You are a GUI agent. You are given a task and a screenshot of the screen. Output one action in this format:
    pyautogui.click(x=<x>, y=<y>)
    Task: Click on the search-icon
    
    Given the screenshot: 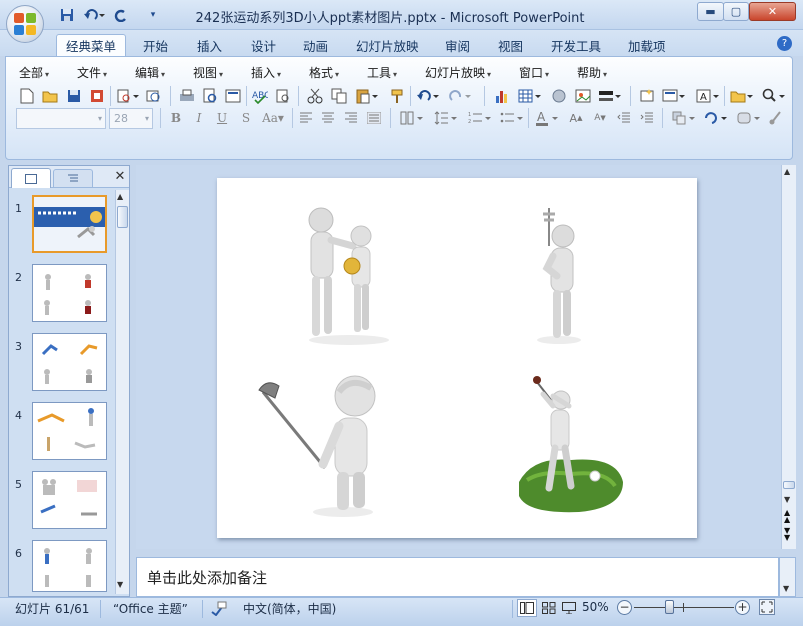 What is the action you would take?
    pyautogui.click(x=774, y=96)
    